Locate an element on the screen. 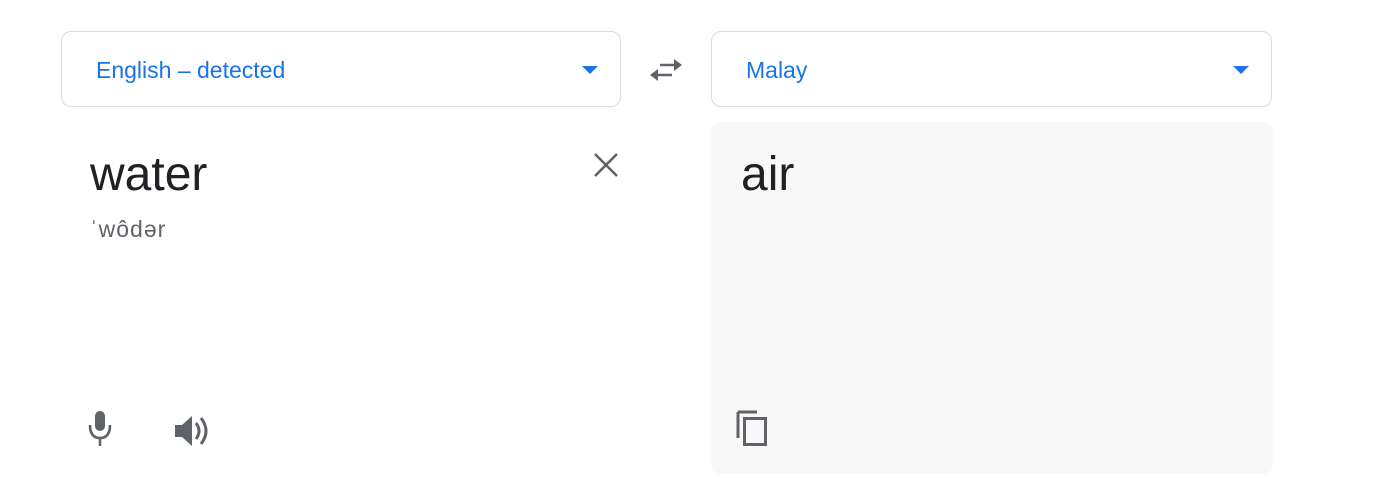 The height and width of the screenshot is (500, 1387). swap-arrows-icon is located at coordinates (666, 70).